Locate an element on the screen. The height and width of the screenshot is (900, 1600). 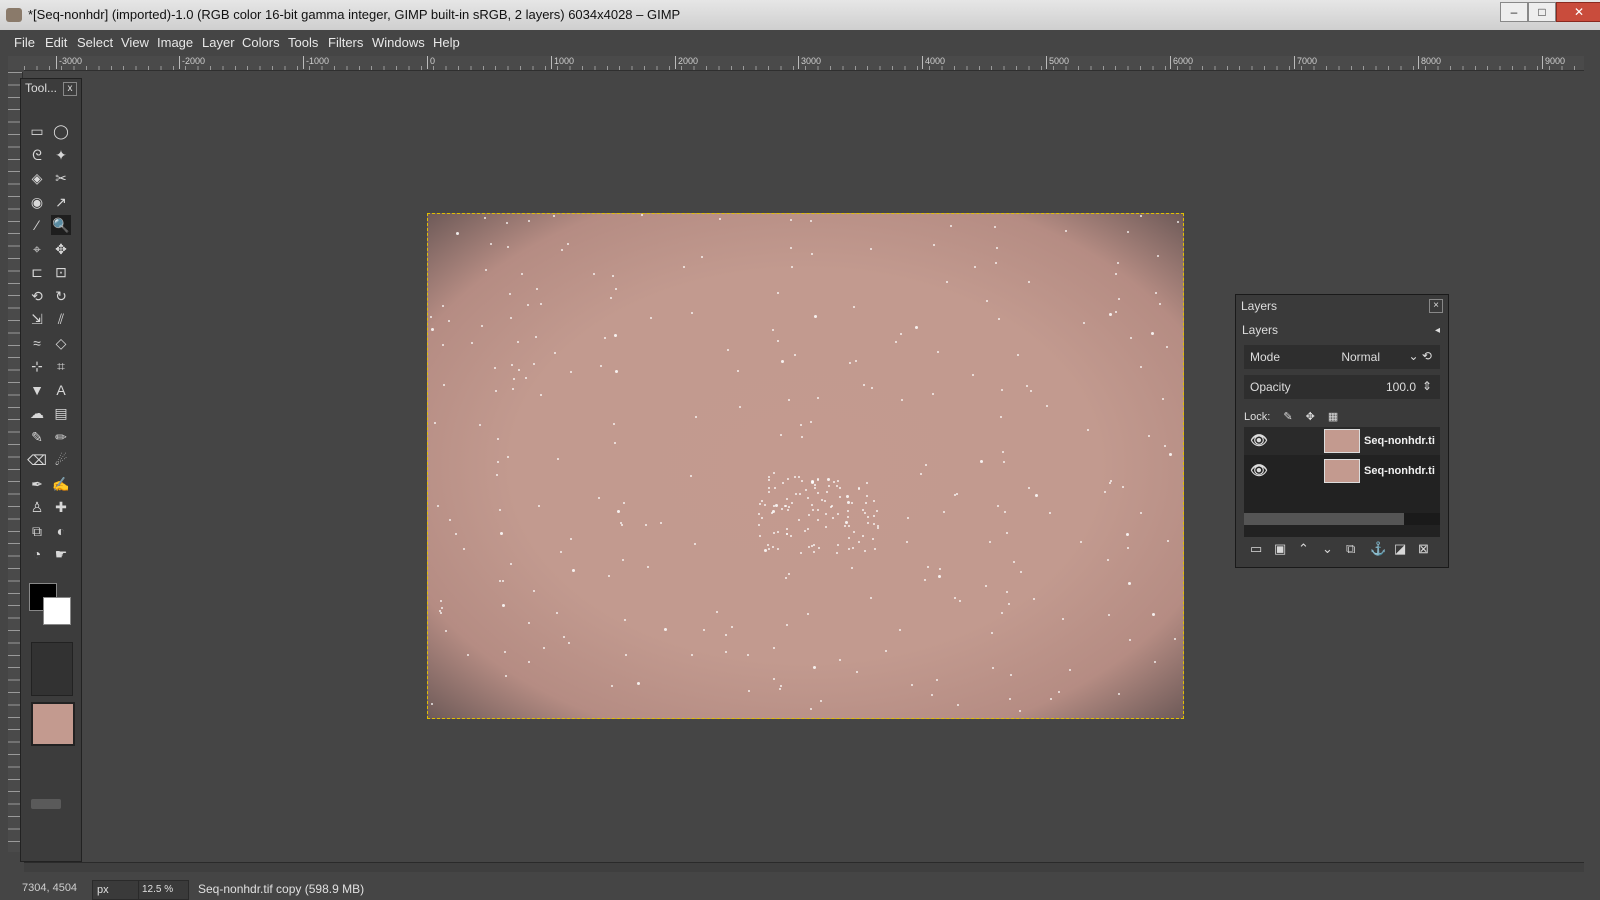
blur-icon: ◐ is located at coordinates (61, 531).